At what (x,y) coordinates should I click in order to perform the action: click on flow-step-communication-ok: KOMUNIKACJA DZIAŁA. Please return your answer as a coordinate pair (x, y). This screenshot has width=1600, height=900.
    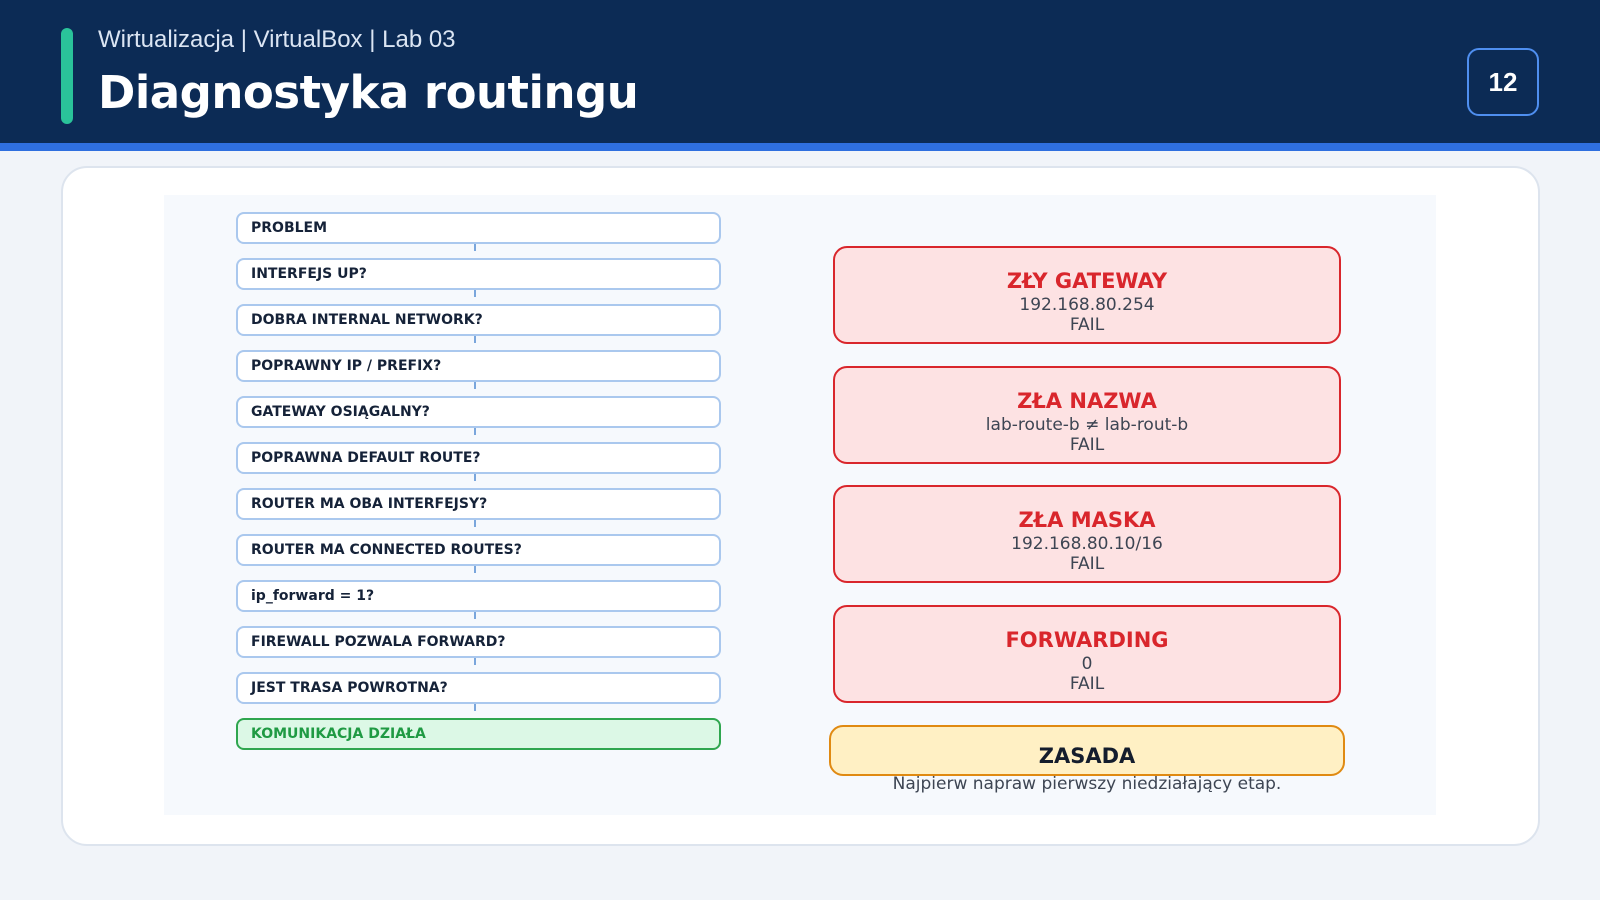
    Looking at the image, I should click on (478, 734).